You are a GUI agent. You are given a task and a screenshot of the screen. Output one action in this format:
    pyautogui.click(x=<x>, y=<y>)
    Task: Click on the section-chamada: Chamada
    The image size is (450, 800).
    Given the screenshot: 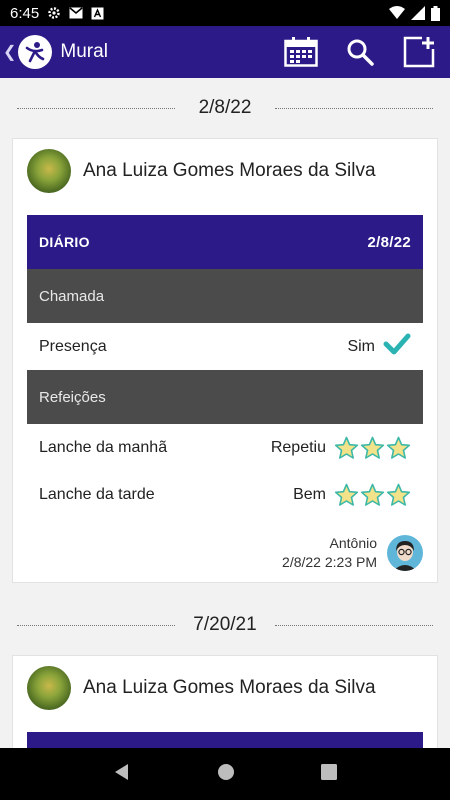 What is the action you would take?
    pyautogui.click(x=225, y=296)
    